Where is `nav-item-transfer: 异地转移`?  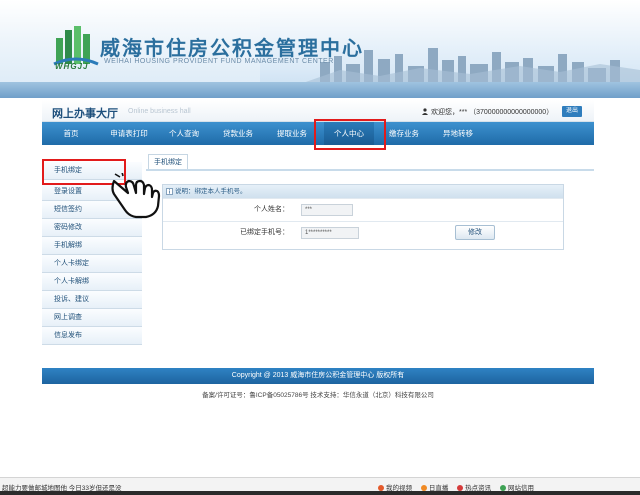 nav-item-transfer: 异地转移 is located at coordinates (458, 133).